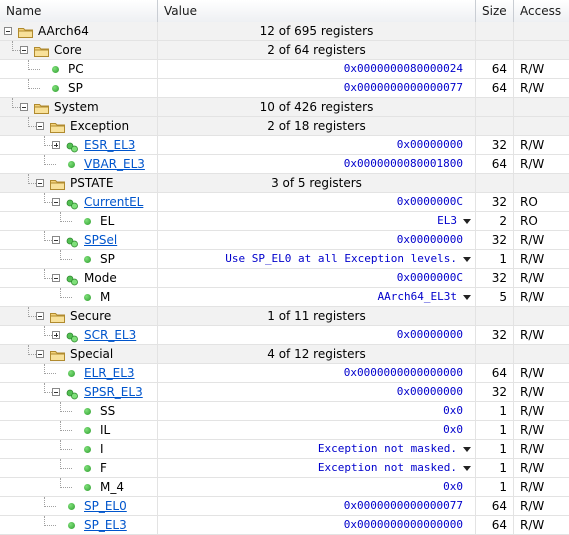 The height and width of the screenshot is (535, 569). What do you see at coordinates (79, 11) in the screenshot?
I see `column-name: Name` at bounding box center [79, 11].